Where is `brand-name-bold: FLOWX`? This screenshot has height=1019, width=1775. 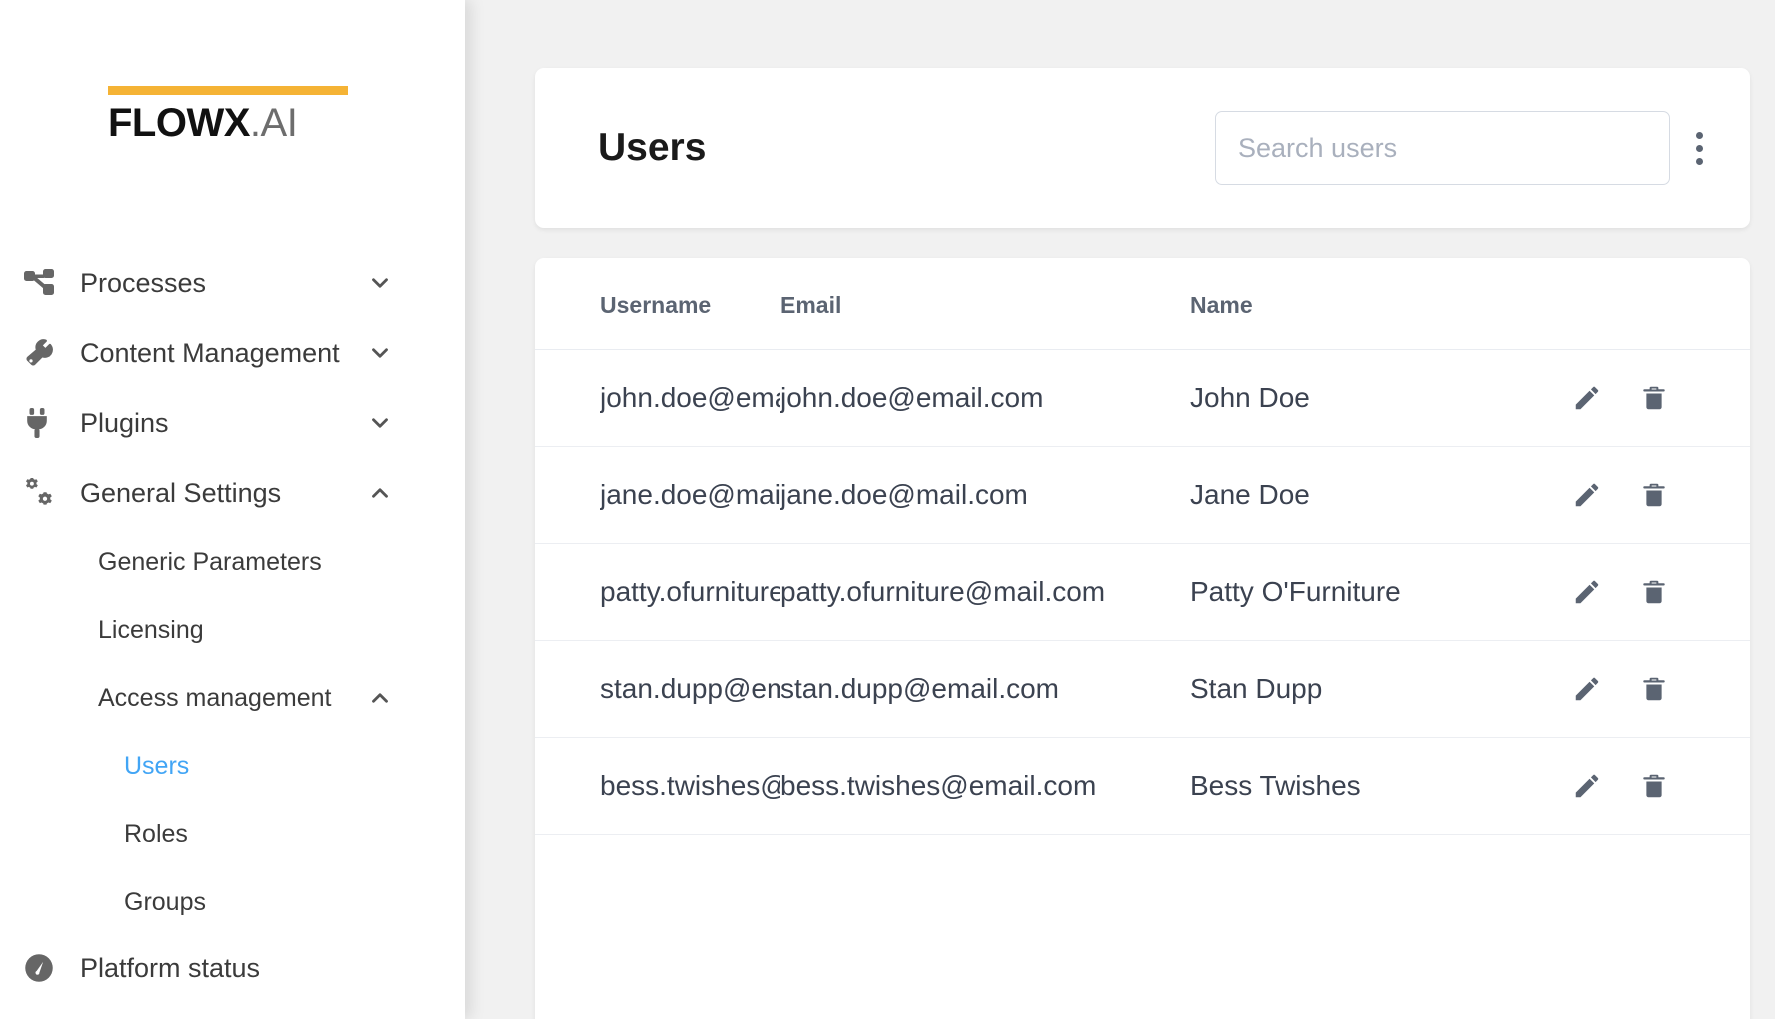
brand-name-bold: FLOWX is located at coordinates (179, 123).